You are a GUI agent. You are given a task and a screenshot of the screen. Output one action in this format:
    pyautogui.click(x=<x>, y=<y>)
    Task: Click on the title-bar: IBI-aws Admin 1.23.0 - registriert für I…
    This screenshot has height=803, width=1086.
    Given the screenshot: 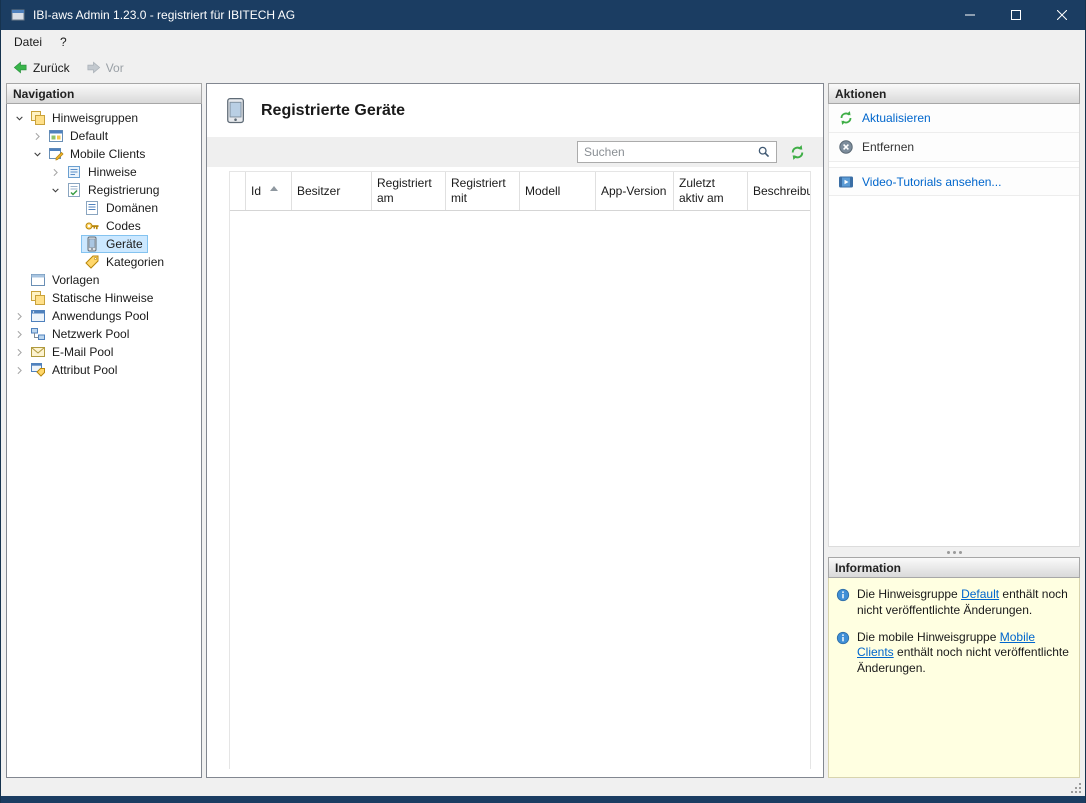 What is the action you would take?
    pyautogui.click(x=543, y=15)
    